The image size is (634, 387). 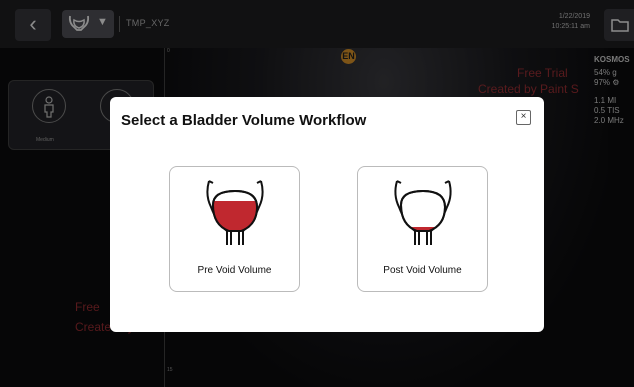 I want to click on post-void-volume-option: Post Void Volume, so click(x=422, y=229).